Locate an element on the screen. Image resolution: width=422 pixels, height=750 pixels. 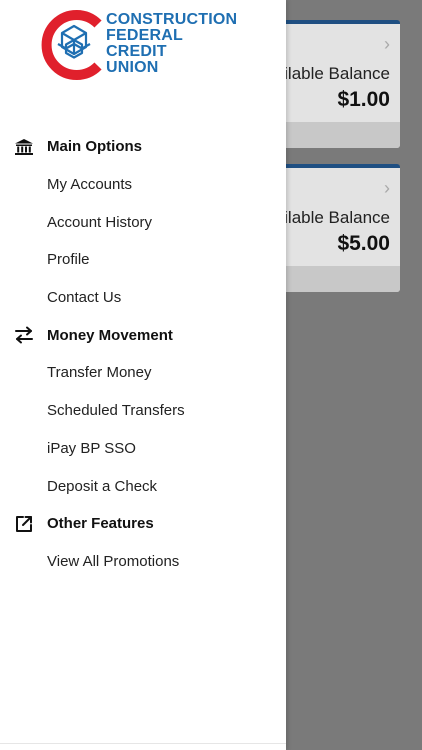
logo-text-line: FEDERAL is located at coordinates (144, 35).